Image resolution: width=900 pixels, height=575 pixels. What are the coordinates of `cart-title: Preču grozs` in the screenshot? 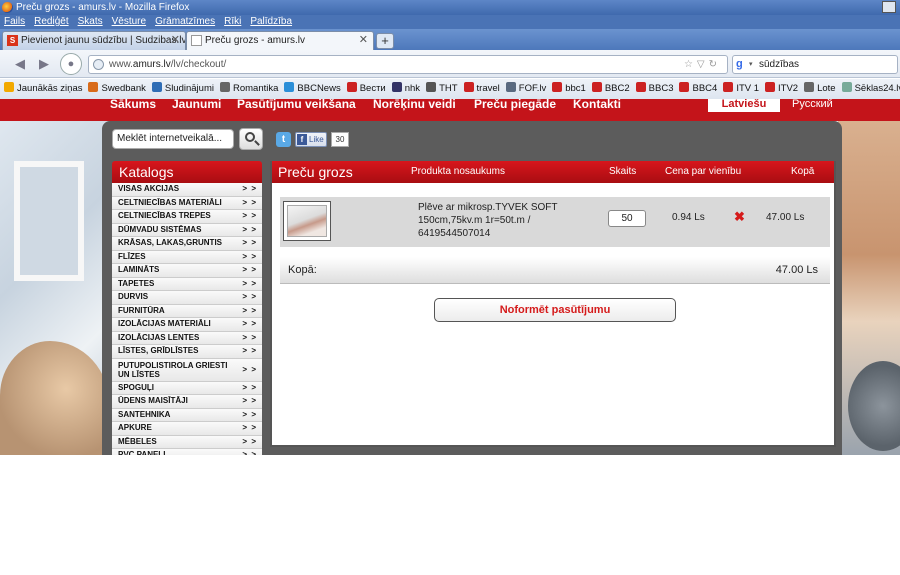 It's located at (315, 172).